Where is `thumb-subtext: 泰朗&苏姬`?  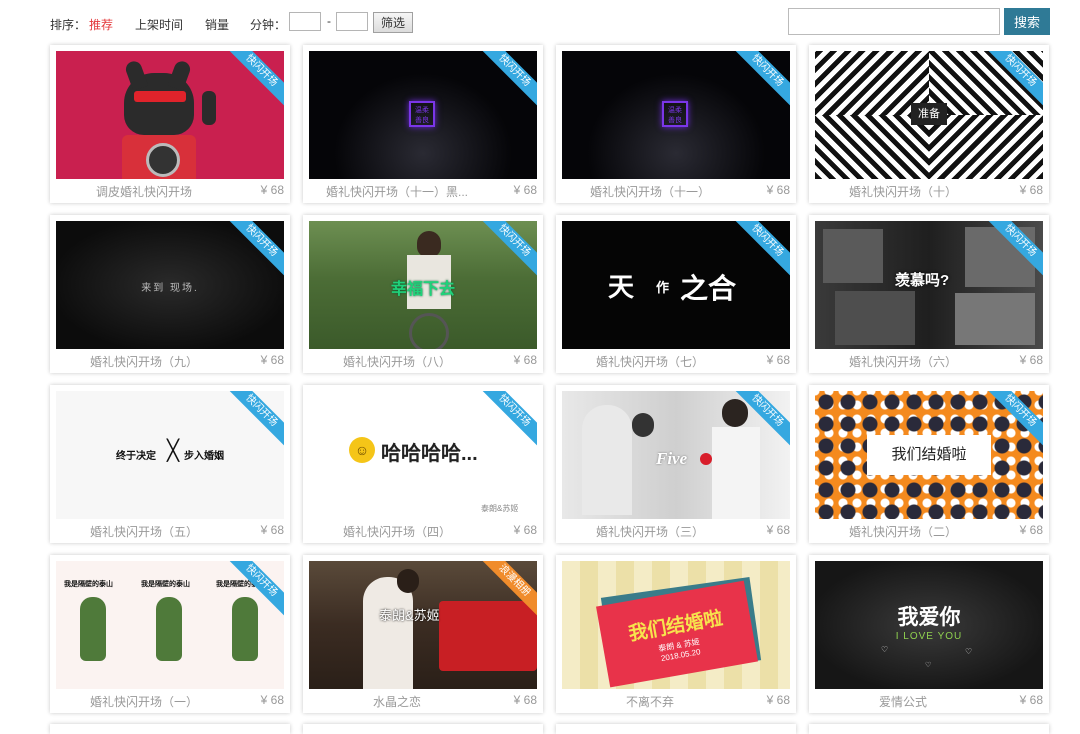 thumb-subtext: 泰朗&苏姬 is located at coordinates (500, 508).